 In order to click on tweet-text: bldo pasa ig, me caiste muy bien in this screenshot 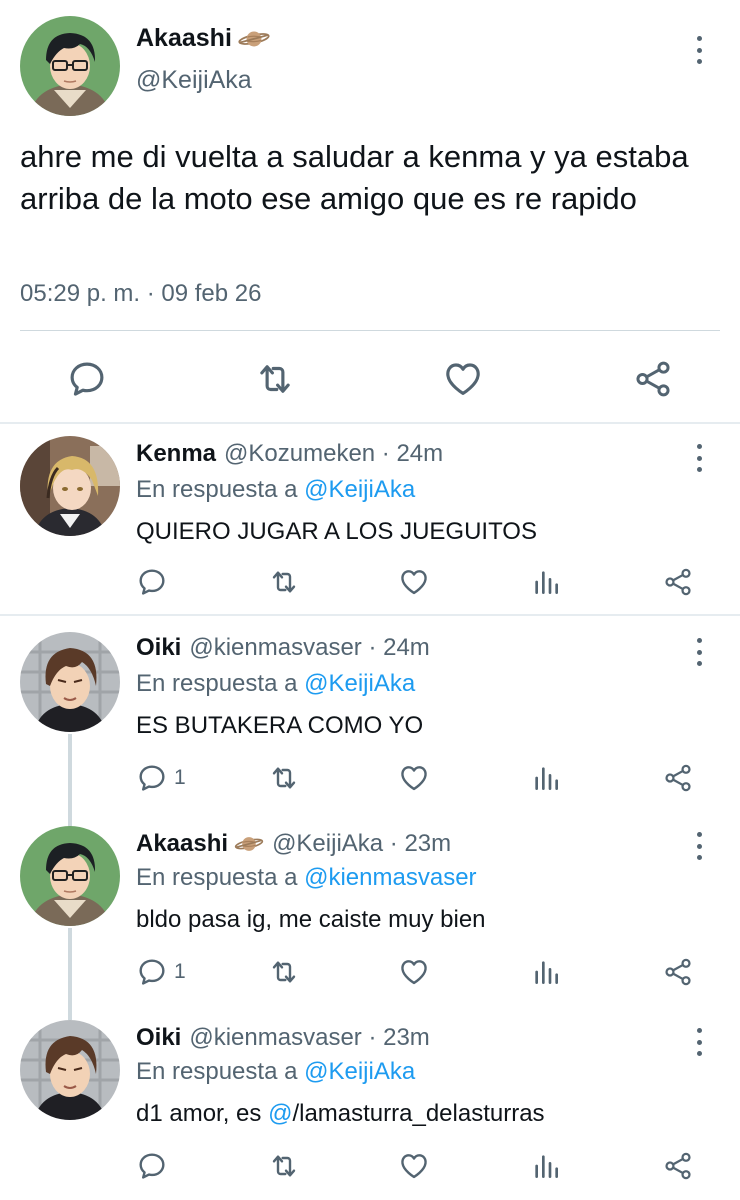, I will do `click(311, 919)`.